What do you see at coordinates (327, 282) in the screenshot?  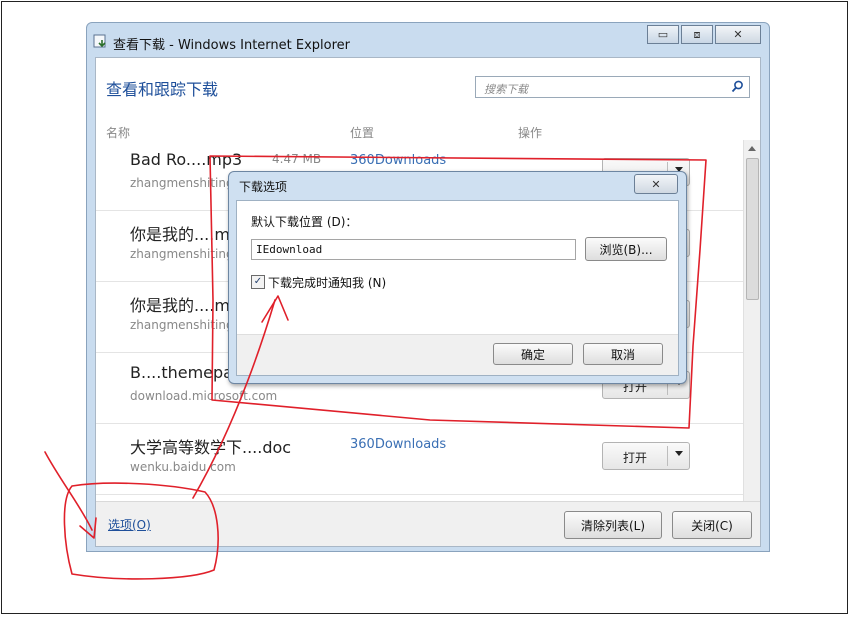 I see `notify-checkbox-label: 下载完成时通知我 (N)` at bounding box center [327, 282].